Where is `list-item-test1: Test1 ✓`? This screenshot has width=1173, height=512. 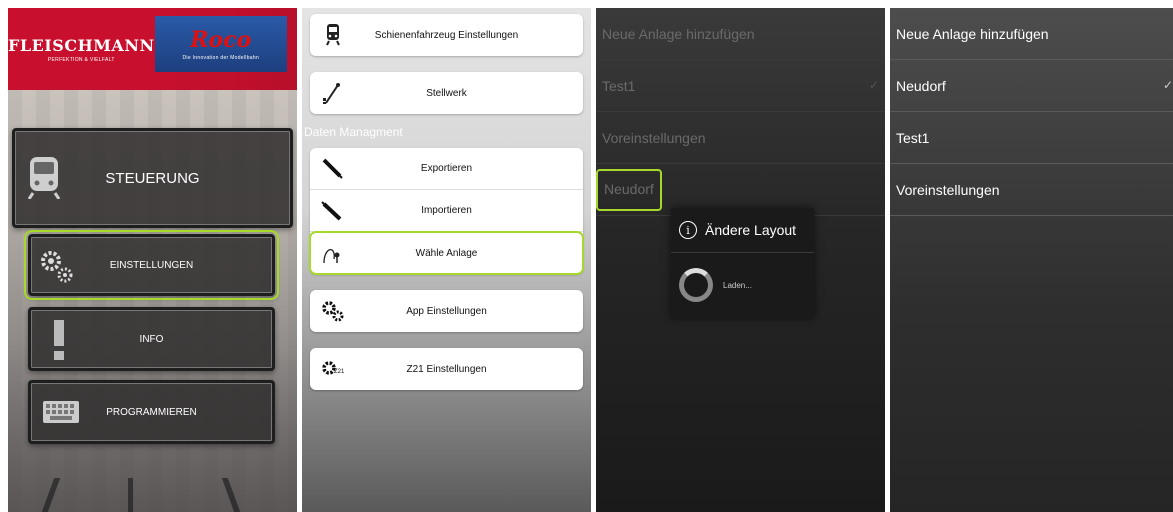
list-item-test1: Test1 ✓ is located at coordinates (740, 86).